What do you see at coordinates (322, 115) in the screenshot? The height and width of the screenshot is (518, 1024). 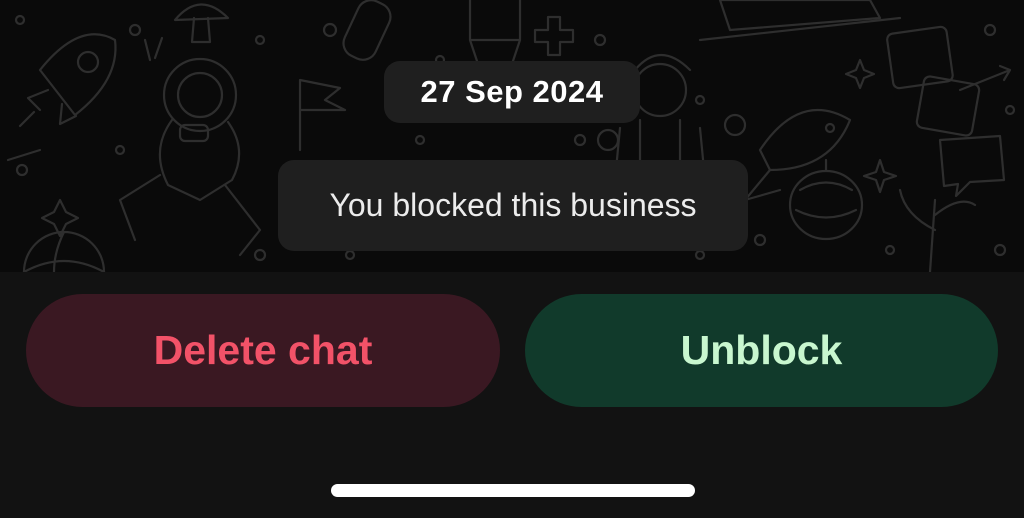 I see `flag-doodle` at bounding box center [322, 115].